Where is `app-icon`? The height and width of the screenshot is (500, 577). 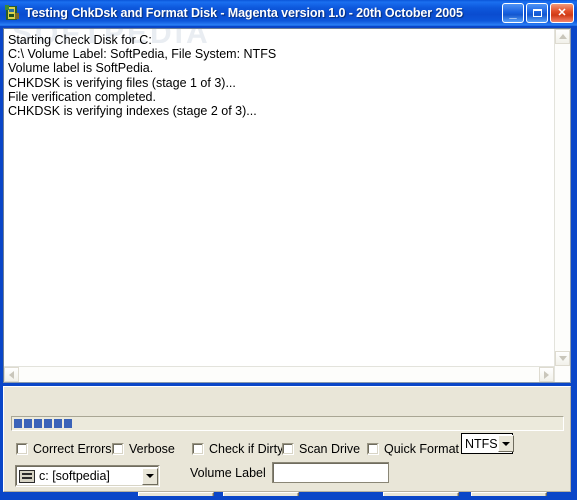
app-icon is located at coordinates (12, 13).